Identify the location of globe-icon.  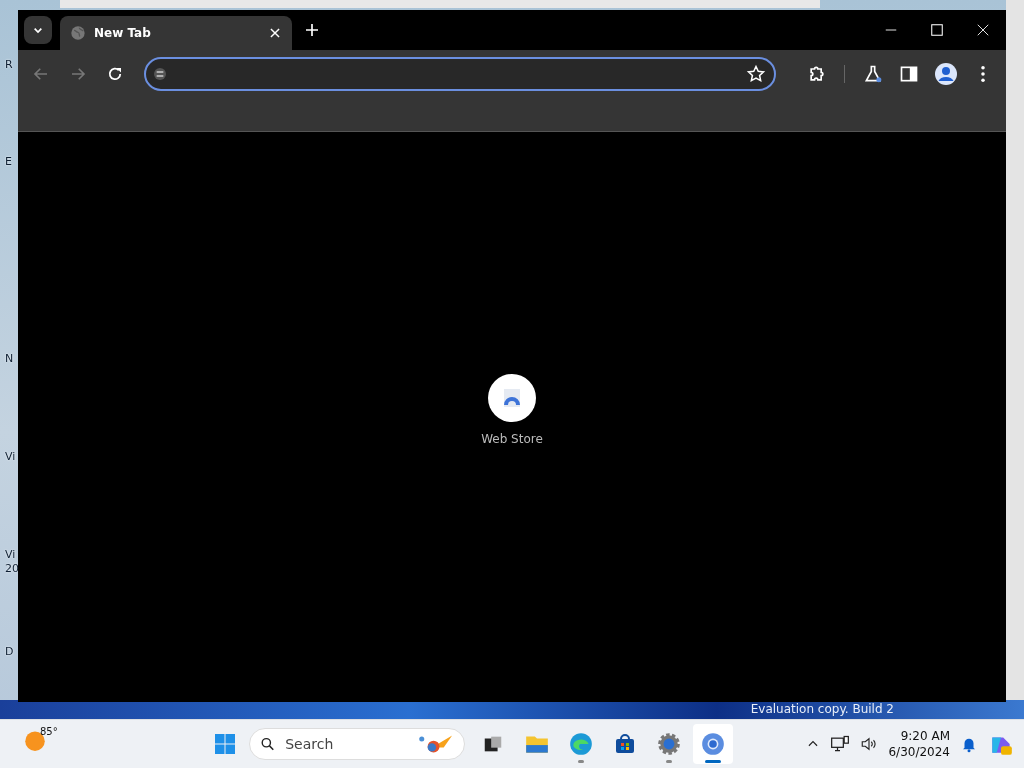
(78, 33).